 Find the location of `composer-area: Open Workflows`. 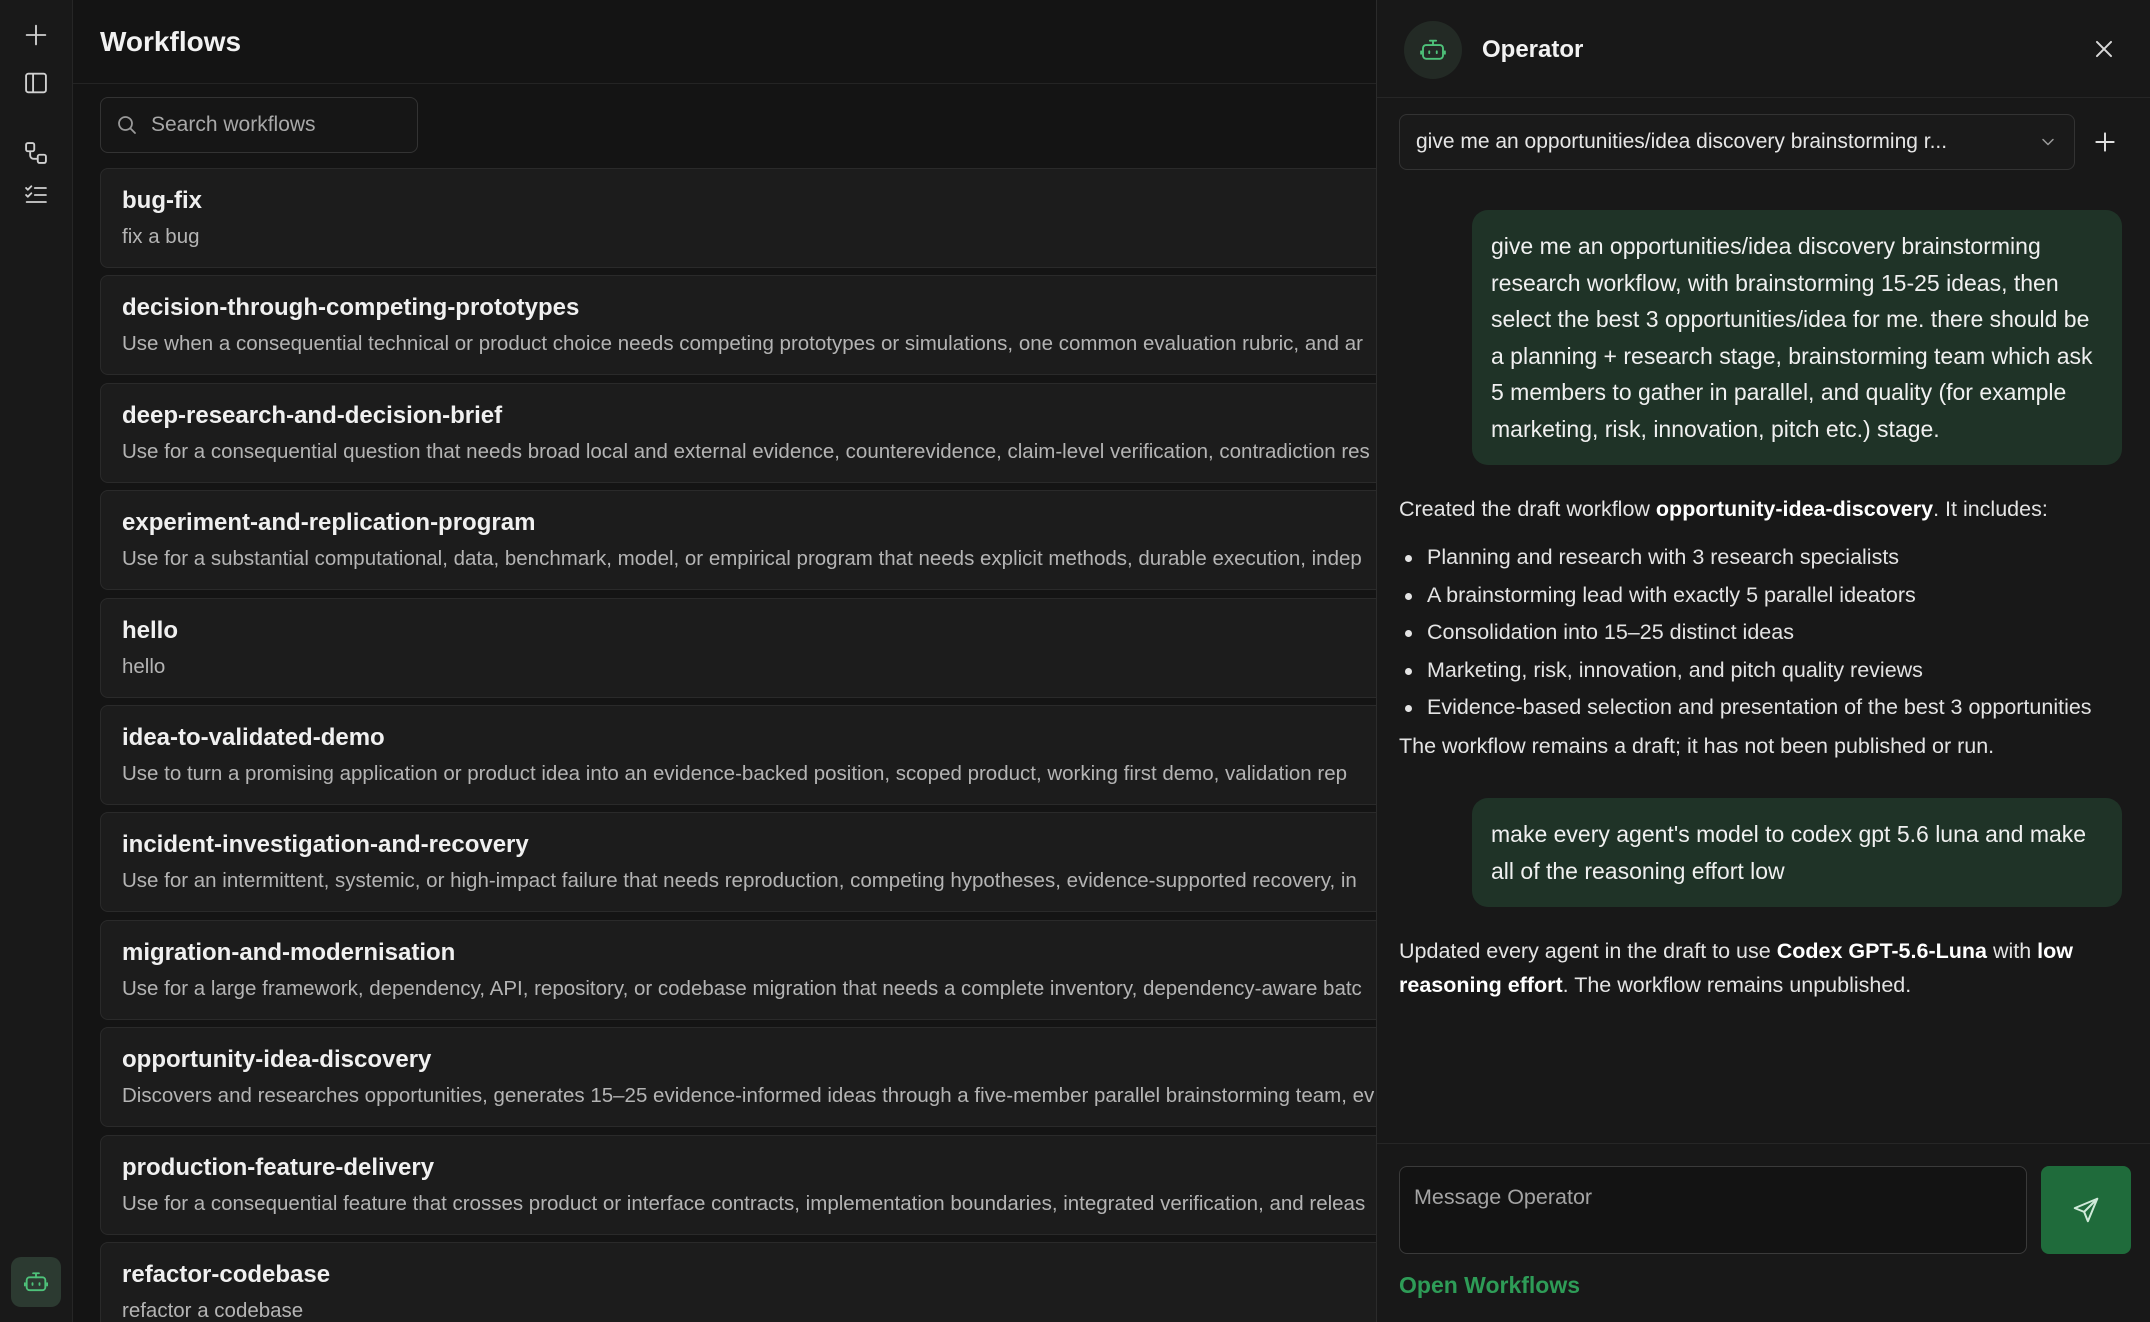

composer-area: Open Workflows is located at coordinates (1763, 1232).